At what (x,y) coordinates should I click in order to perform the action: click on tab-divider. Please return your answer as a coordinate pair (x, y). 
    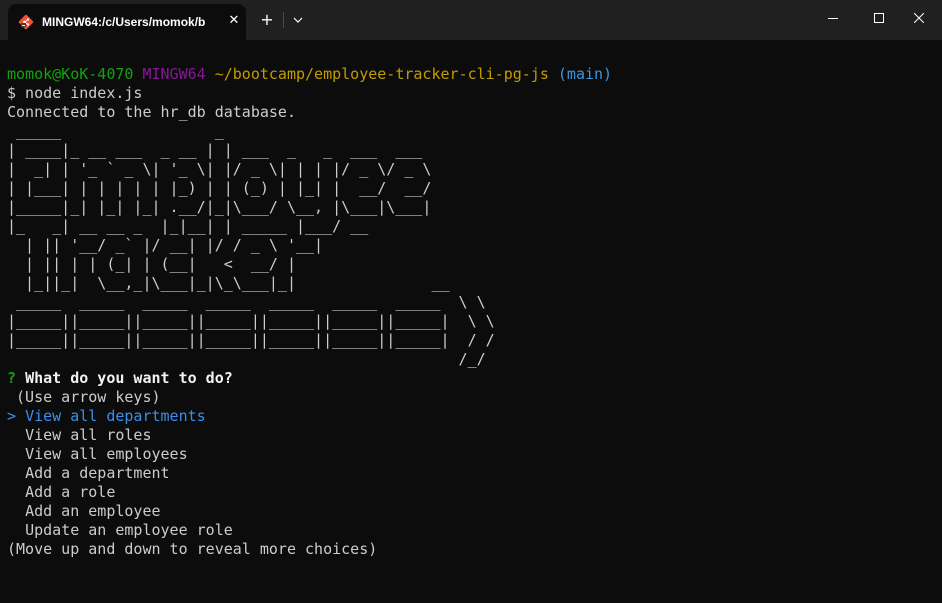
    Looking at the image, I should click on (283, 20).